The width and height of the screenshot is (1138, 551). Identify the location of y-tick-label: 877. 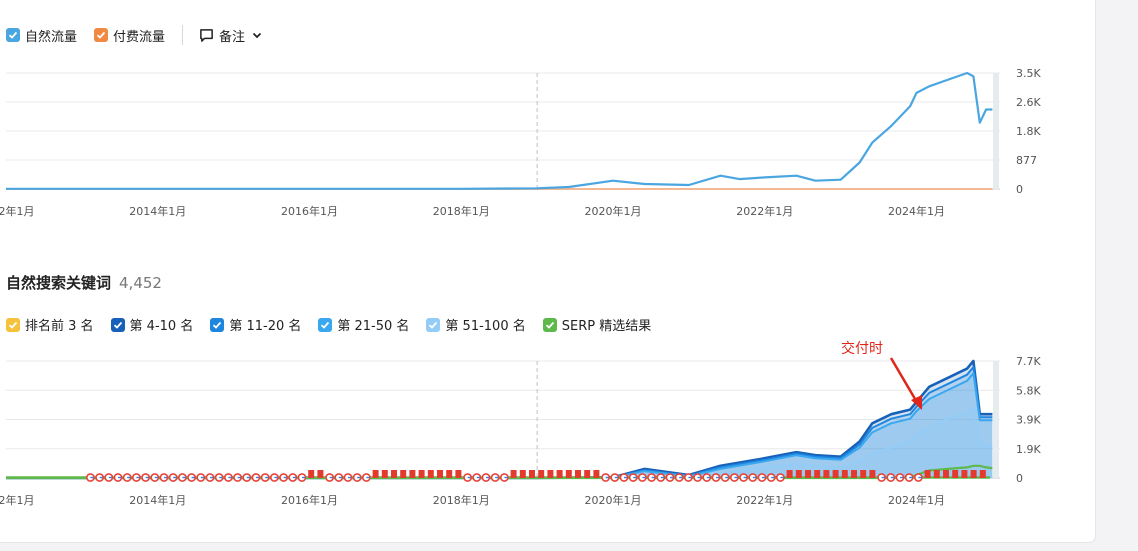
(1026, 160).